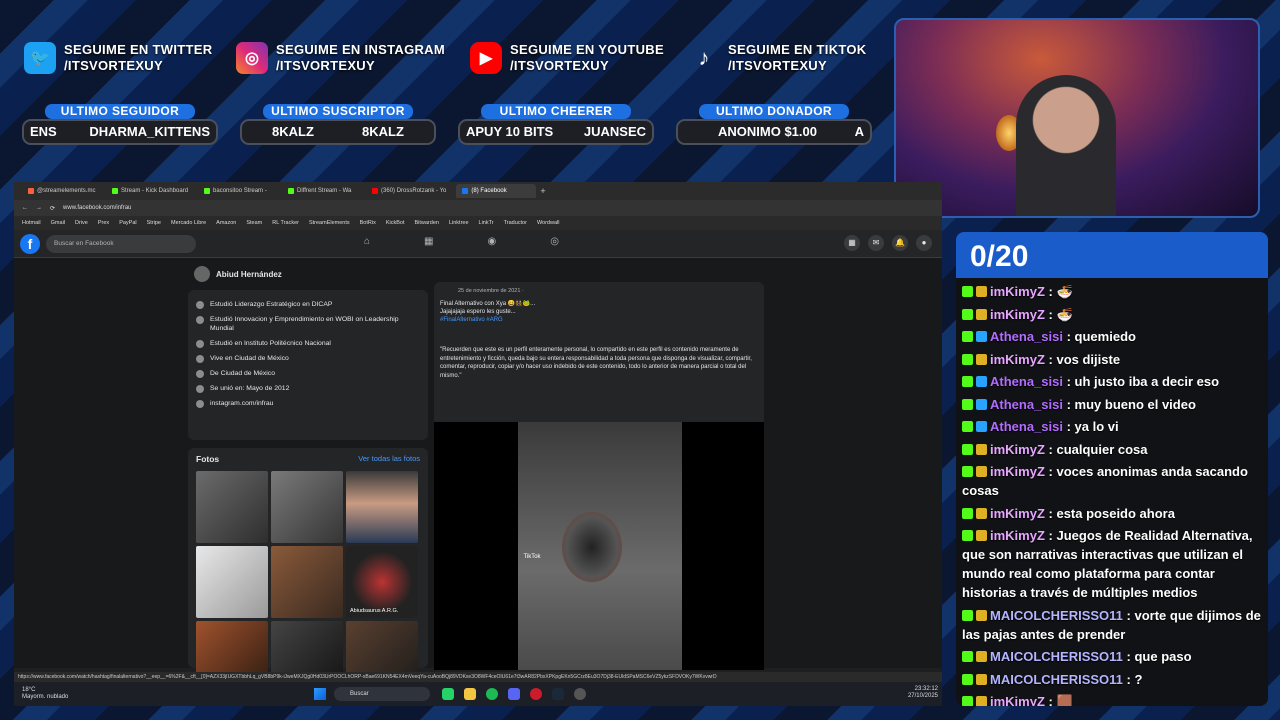  Describe the element at coordinates (154, 223) in the screenshot. I see `bookmark-item: Stripe` at that location.